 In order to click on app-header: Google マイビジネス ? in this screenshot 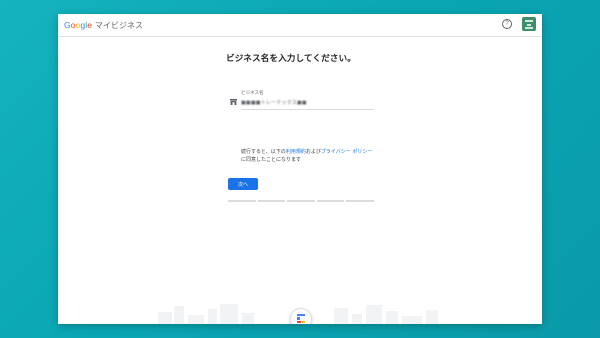, I will do `click(300, 25)`.